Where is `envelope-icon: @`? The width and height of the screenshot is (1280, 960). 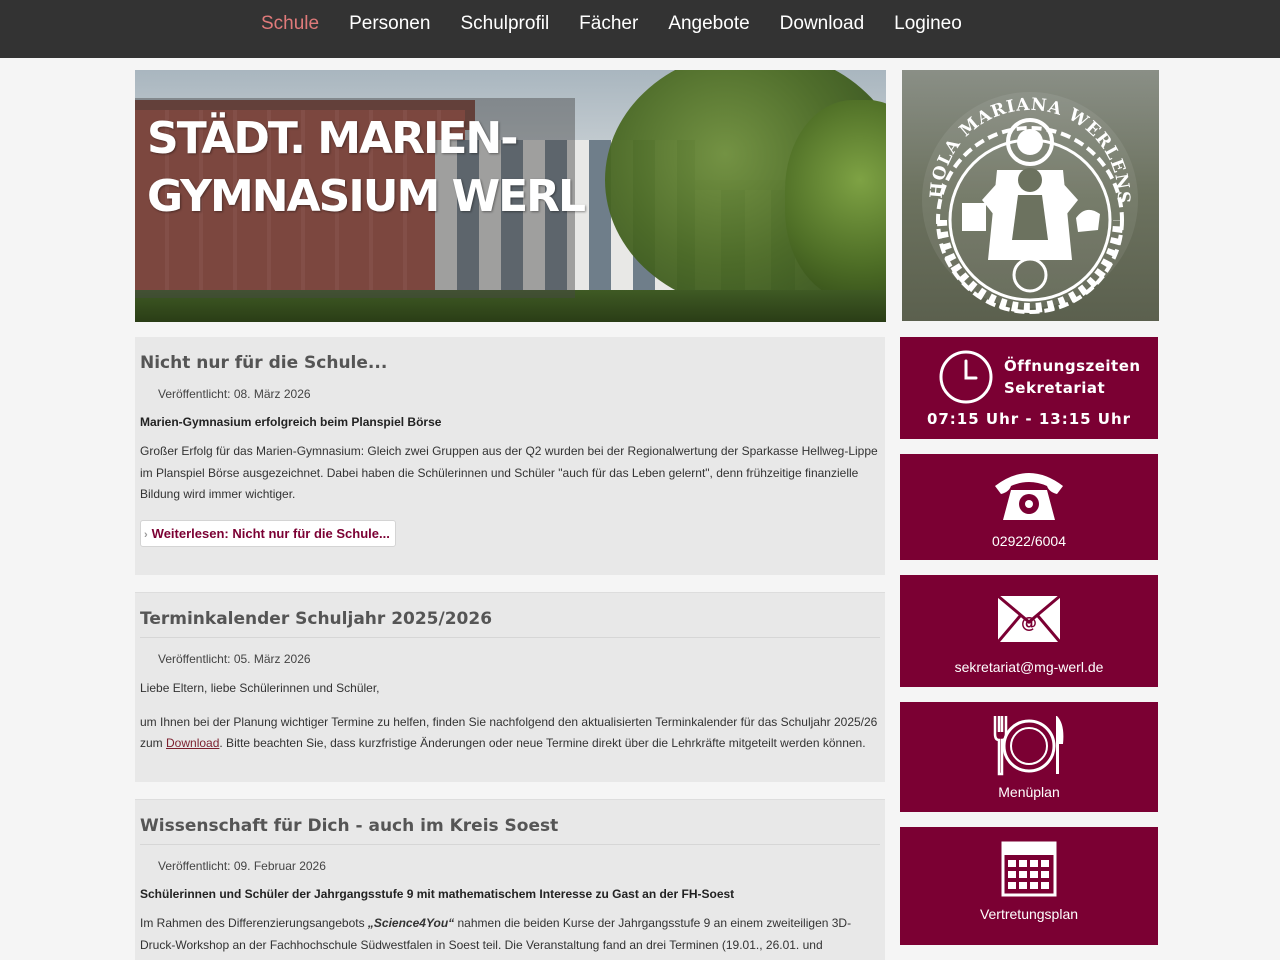 envelope-icon: @ is located at coordinates (1029, 618).